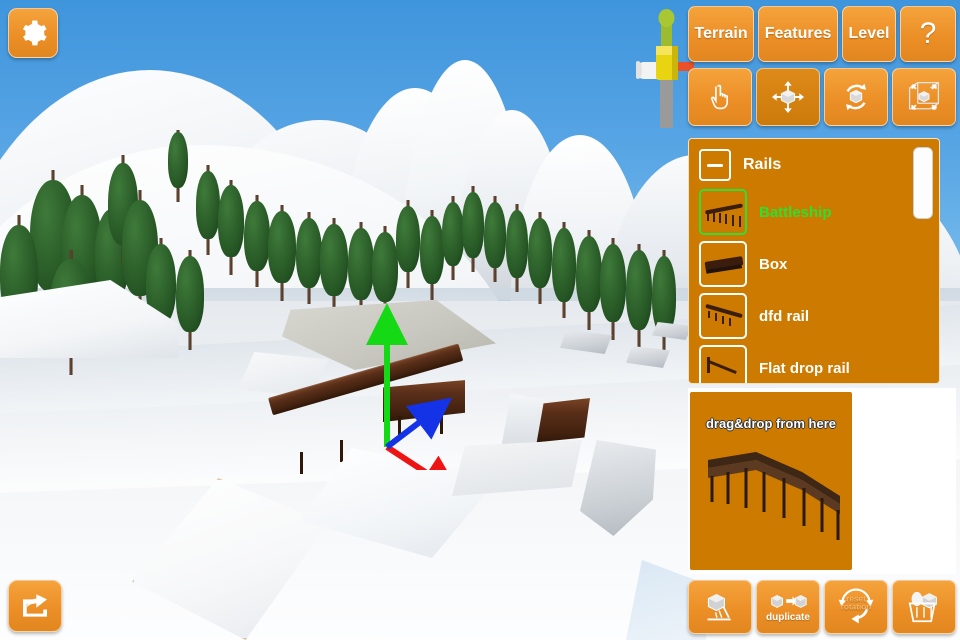  I want to click on category-label: Rails, so click(762, 164).